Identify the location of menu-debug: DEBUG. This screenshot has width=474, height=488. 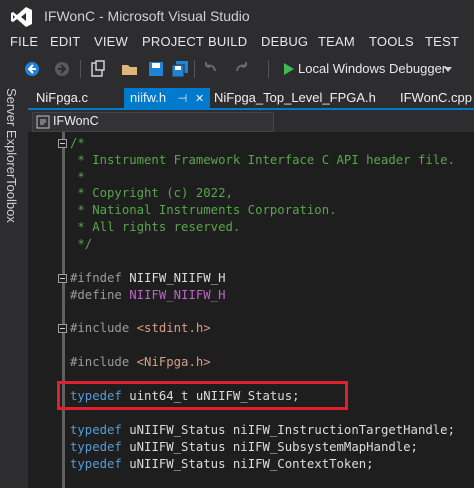
(284, 41).